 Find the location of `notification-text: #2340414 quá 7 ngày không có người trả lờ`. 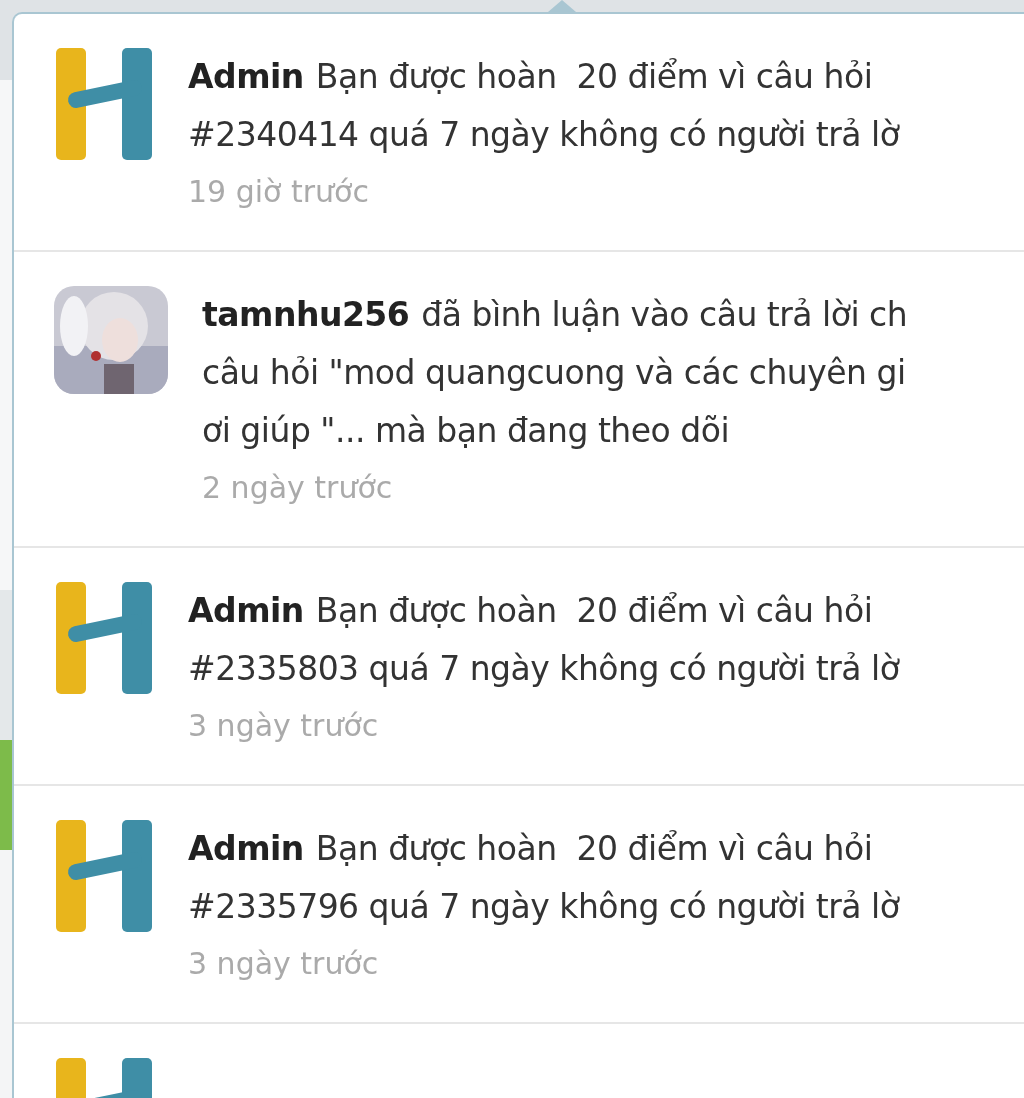

notification-text: #2340414 quá 7 ngày không có người trả lờ is located at coordinates (544, 134).